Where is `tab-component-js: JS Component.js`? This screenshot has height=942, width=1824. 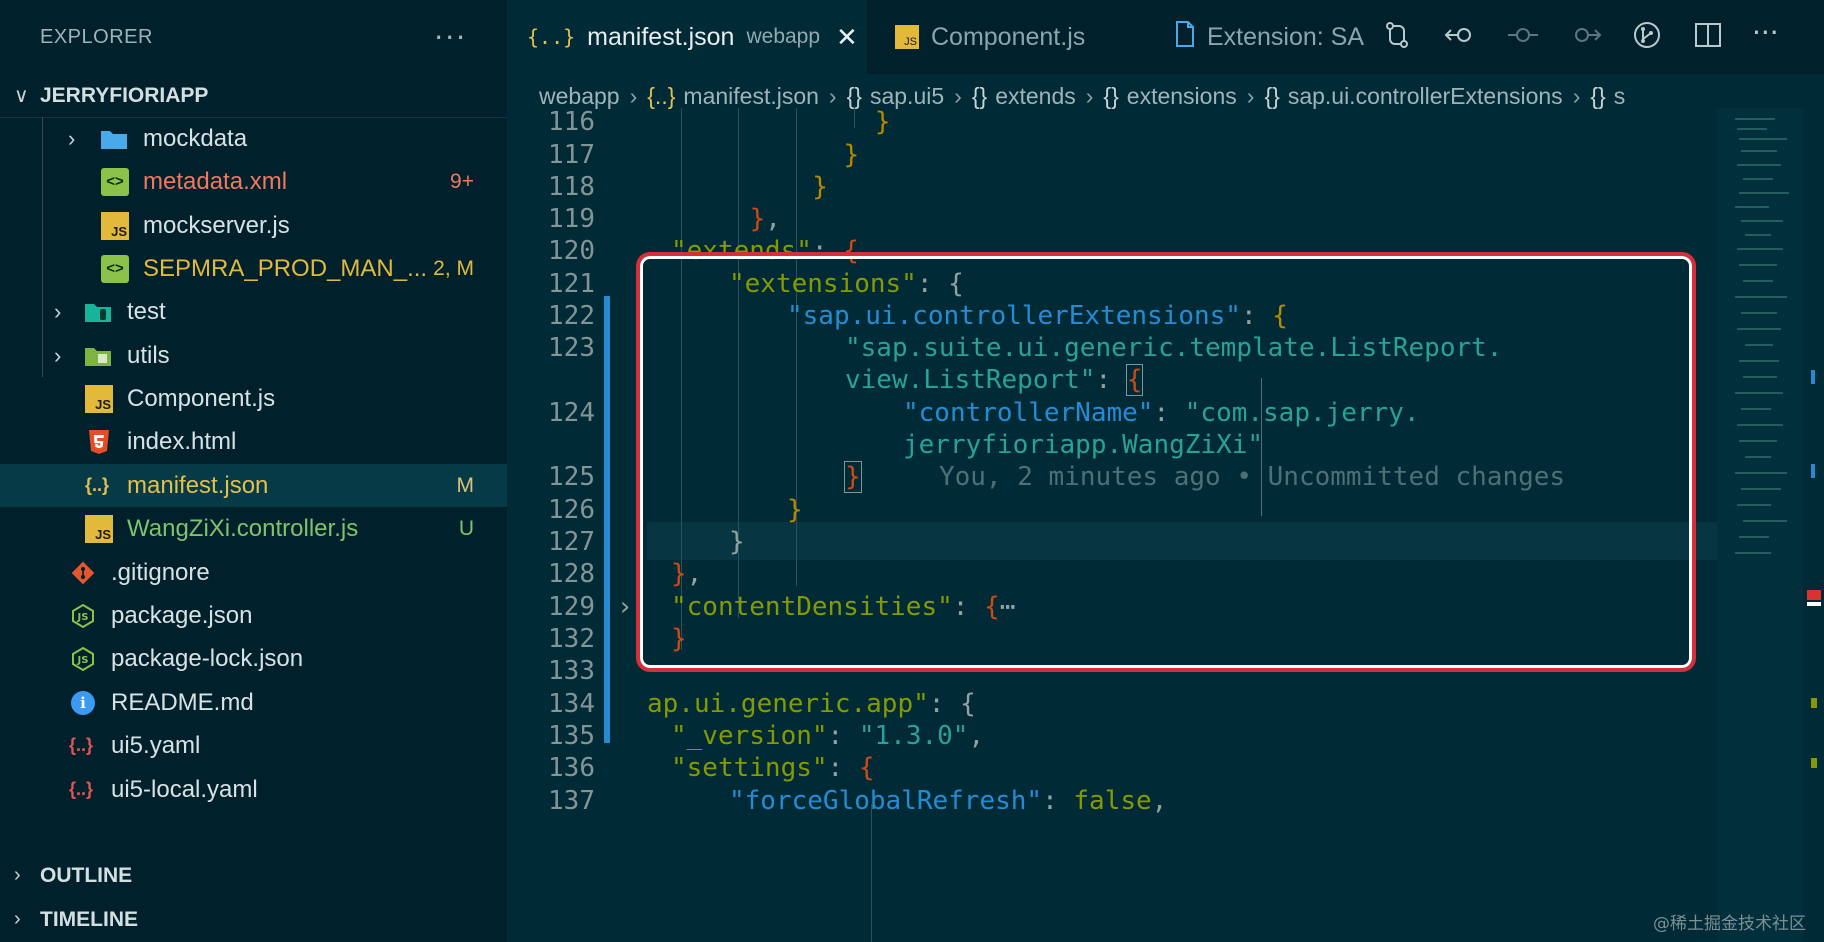
tab-component-js: JS Component.js is located at coordinates (1045, 37).